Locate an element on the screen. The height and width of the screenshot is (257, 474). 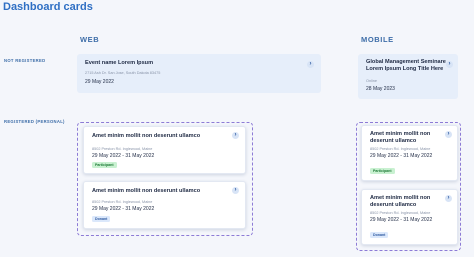
column-header-web: WEB is located at coordinates (90, 39).